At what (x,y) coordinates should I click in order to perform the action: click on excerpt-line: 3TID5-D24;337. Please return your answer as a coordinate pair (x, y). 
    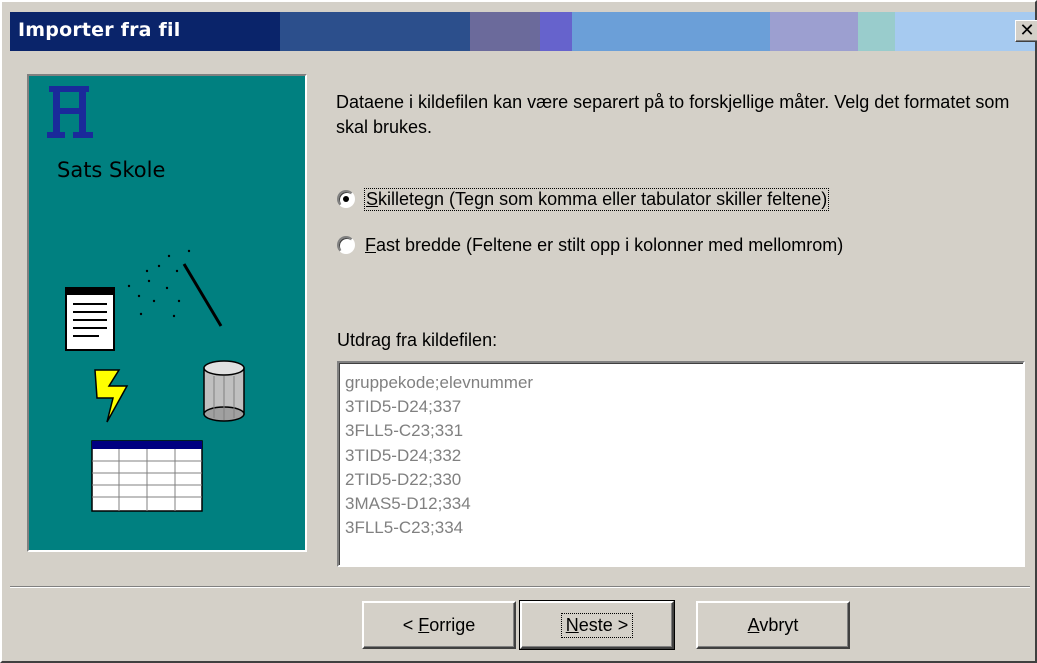
    Looking at the image, I should click on (403, 407).